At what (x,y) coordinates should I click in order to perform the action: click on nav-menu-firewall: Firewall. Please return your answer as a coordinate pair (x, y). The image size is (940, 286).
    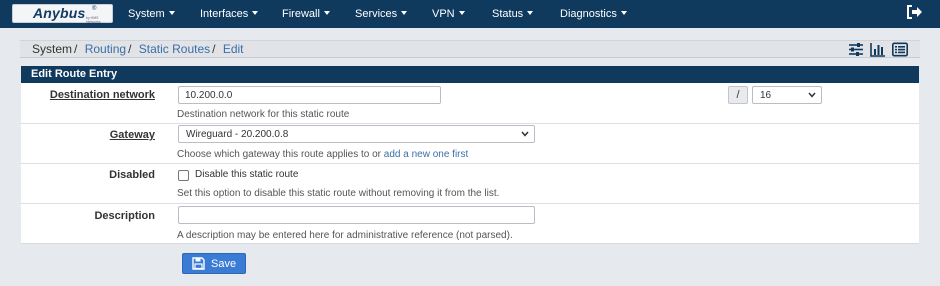
    Looking at the image, I should click on (306, 14).